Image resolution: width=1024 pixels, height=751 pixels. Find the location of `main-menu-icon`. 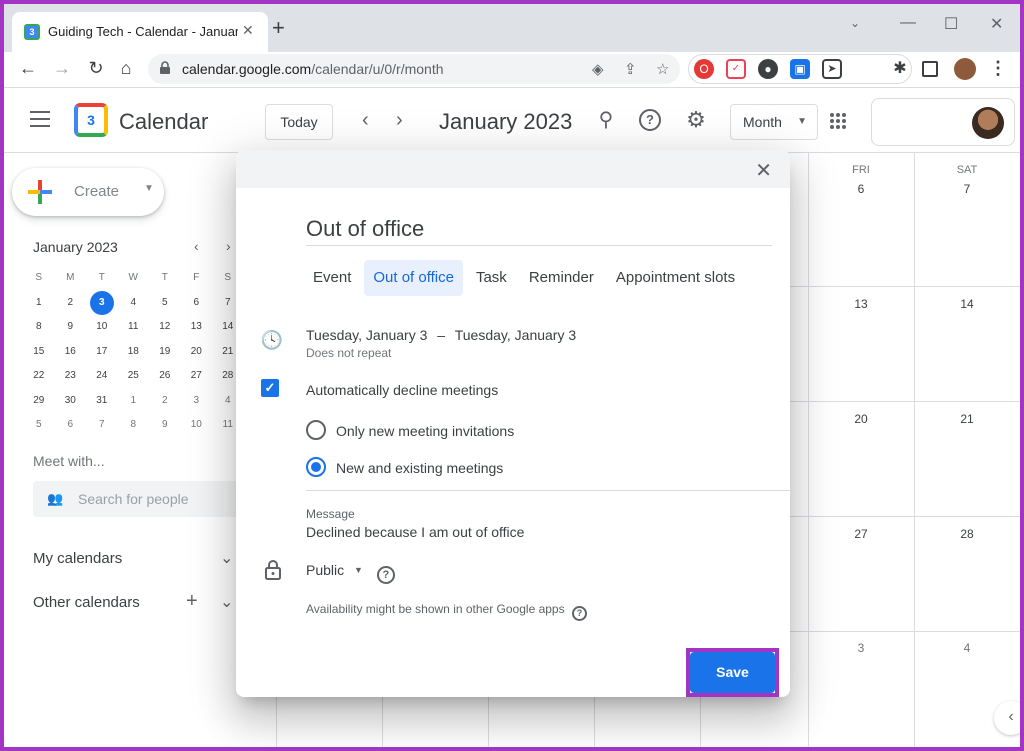

main-menu-icon is located at coordinates (40, 121).